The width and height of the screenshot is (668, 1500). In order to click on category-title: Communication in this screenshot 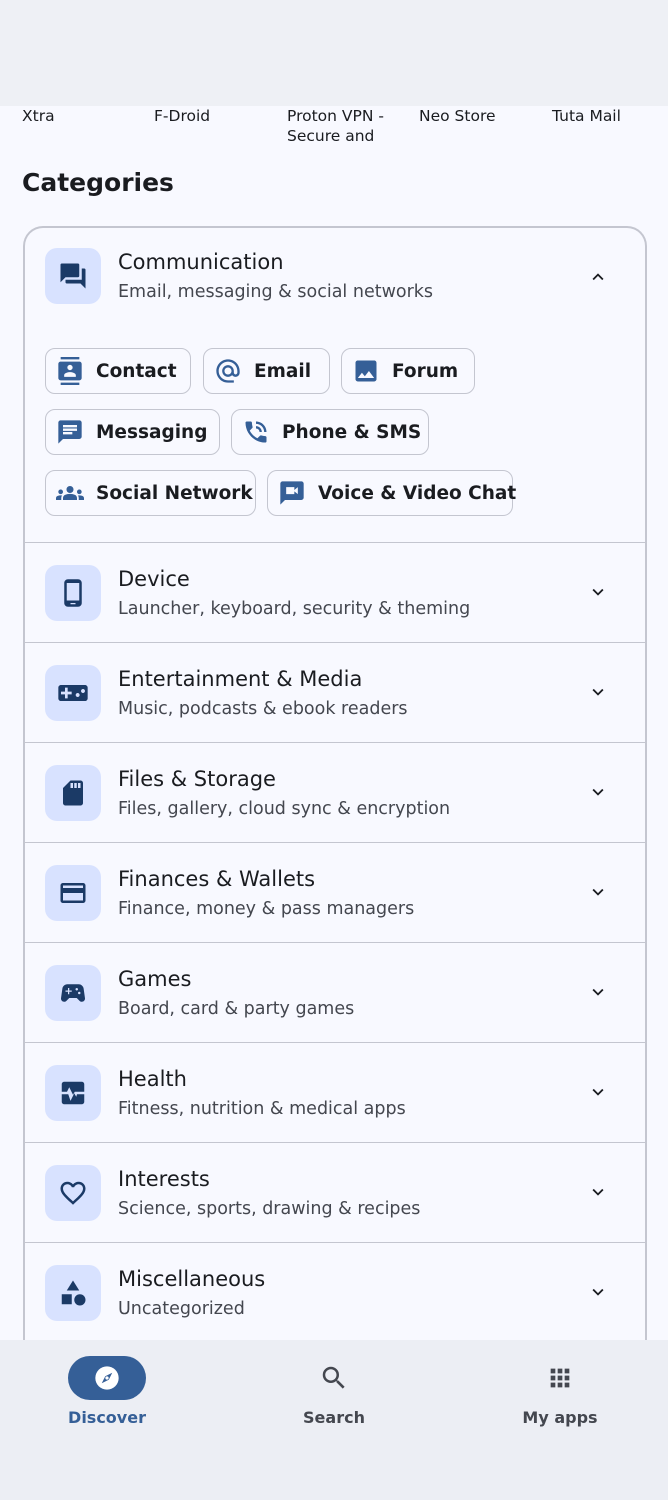, I will do `click(201, 262)`.